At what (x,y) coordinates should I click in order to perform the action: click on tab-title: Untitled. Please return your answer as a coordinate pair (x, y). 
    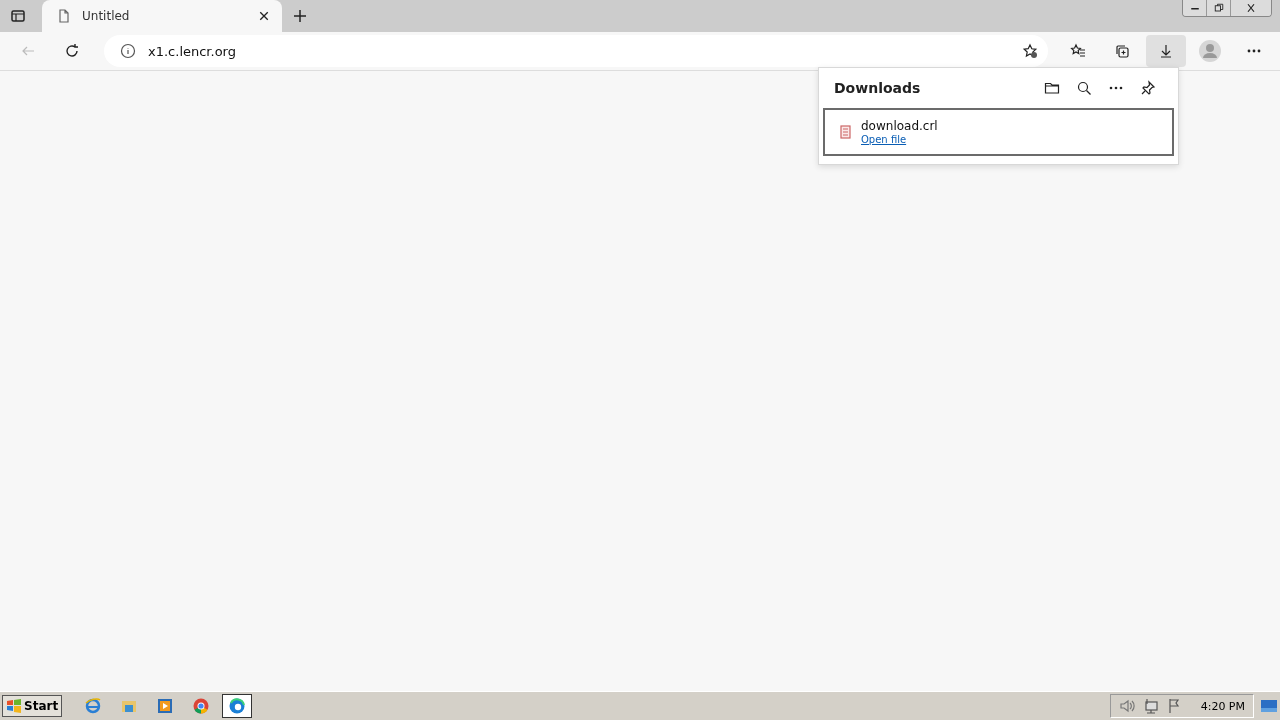
    Looking at the image, I should click on (106, 16).